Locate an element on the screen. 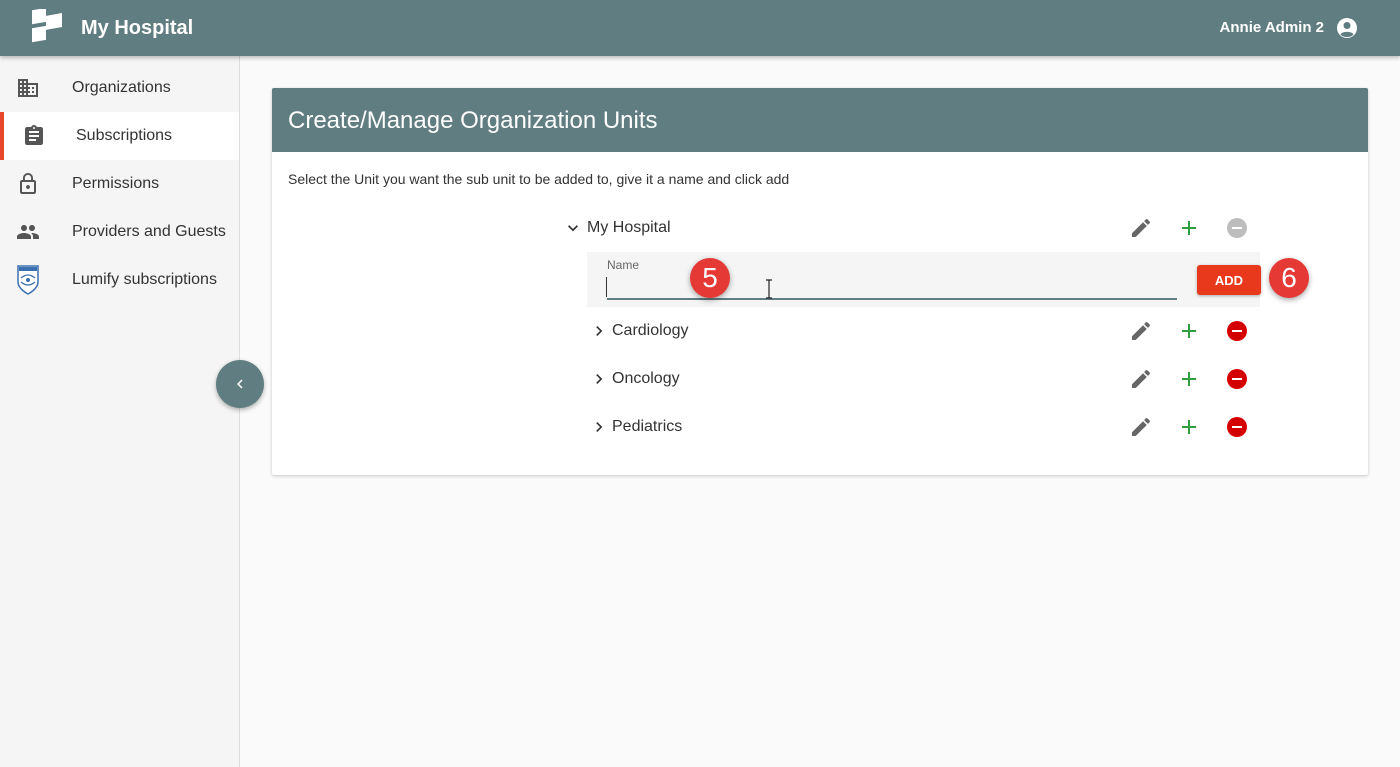 The image size is (1400, 767). text-cursor-icon is located at coordinates (769, 289).